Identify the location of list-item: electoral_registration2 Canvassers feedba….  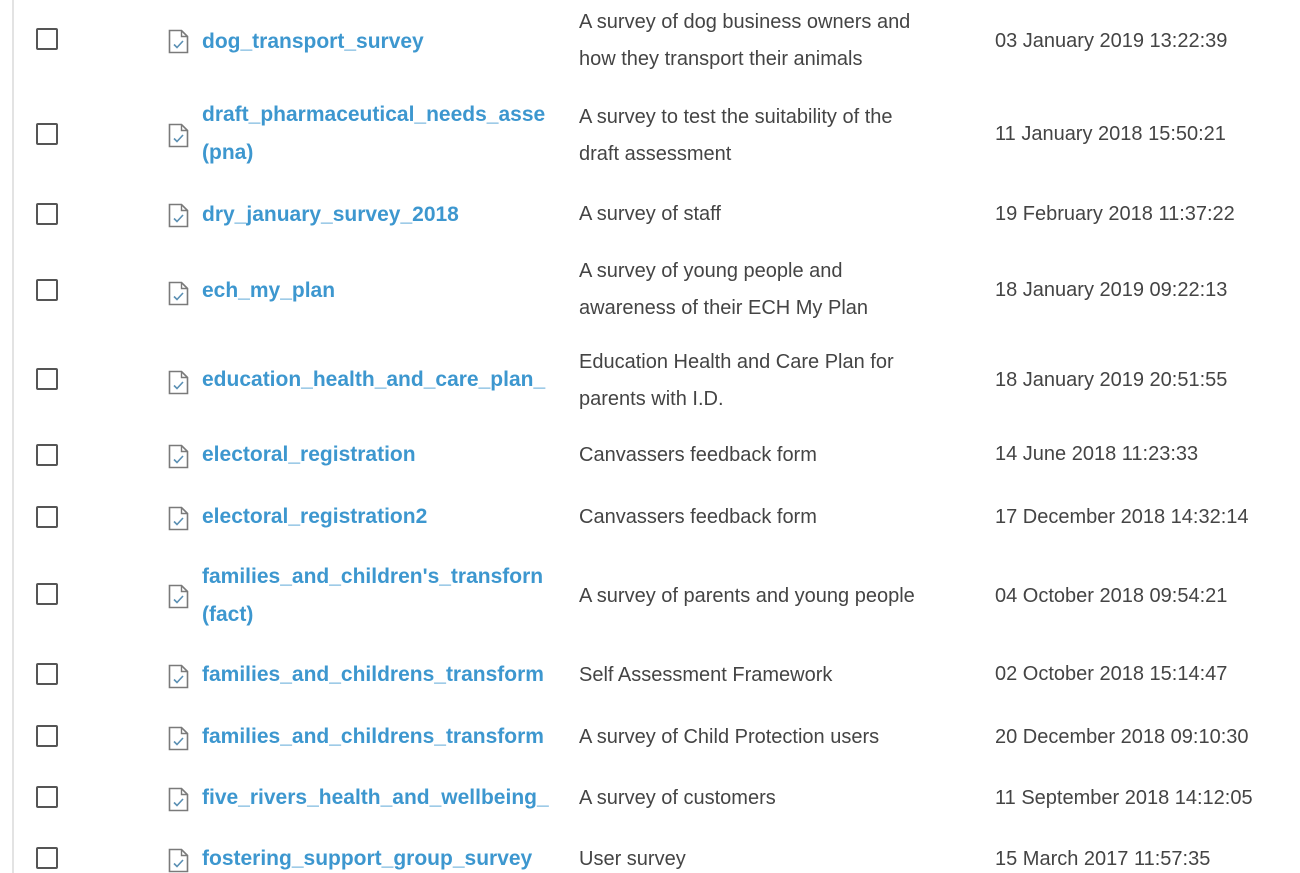
(650, 517).